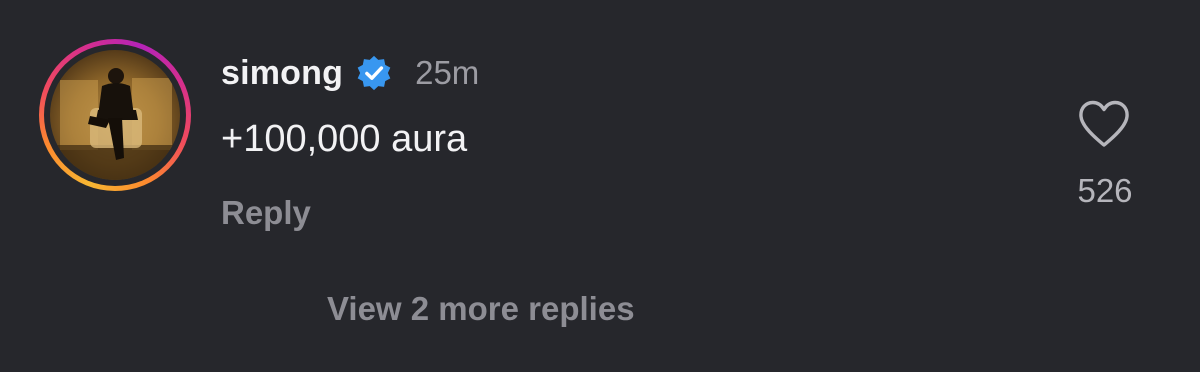  I want to click on heart-icon, so click(1104, 123).